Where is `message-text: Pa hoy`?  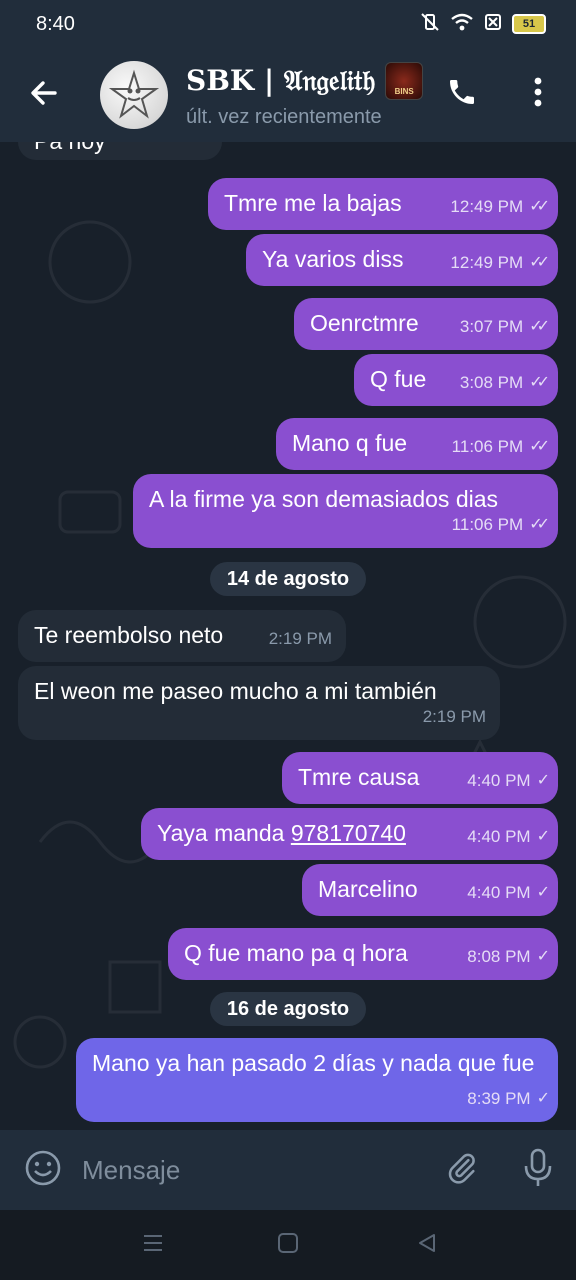
message-text: Pa hoy is located at coordinates (70, 148).